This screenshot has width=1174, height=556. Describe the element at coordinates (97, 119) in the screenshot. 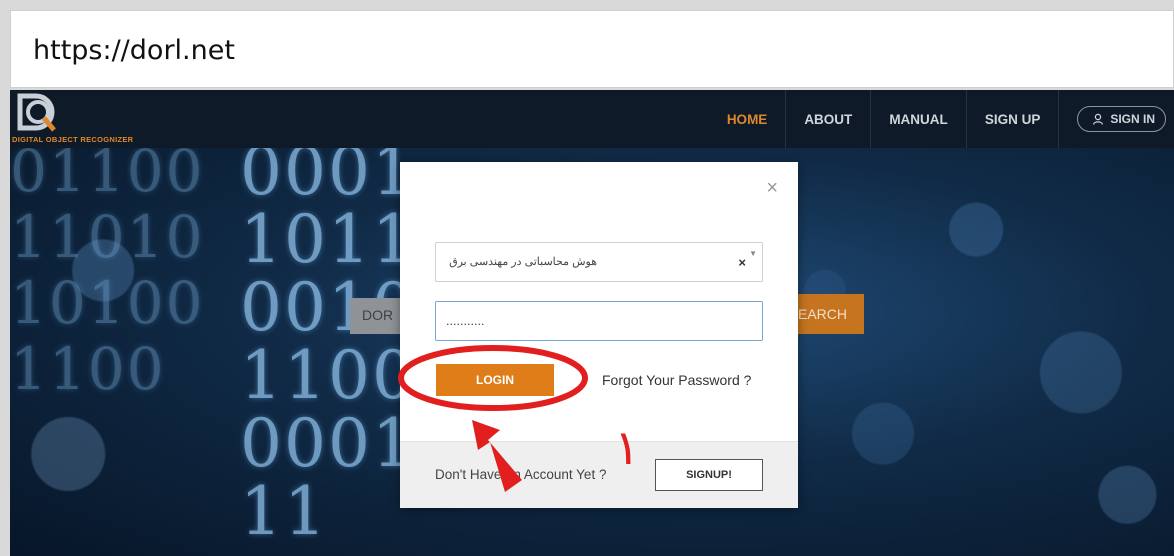

I see `logo: DIGITAL OBJECT RECOGNIZER` at that location.